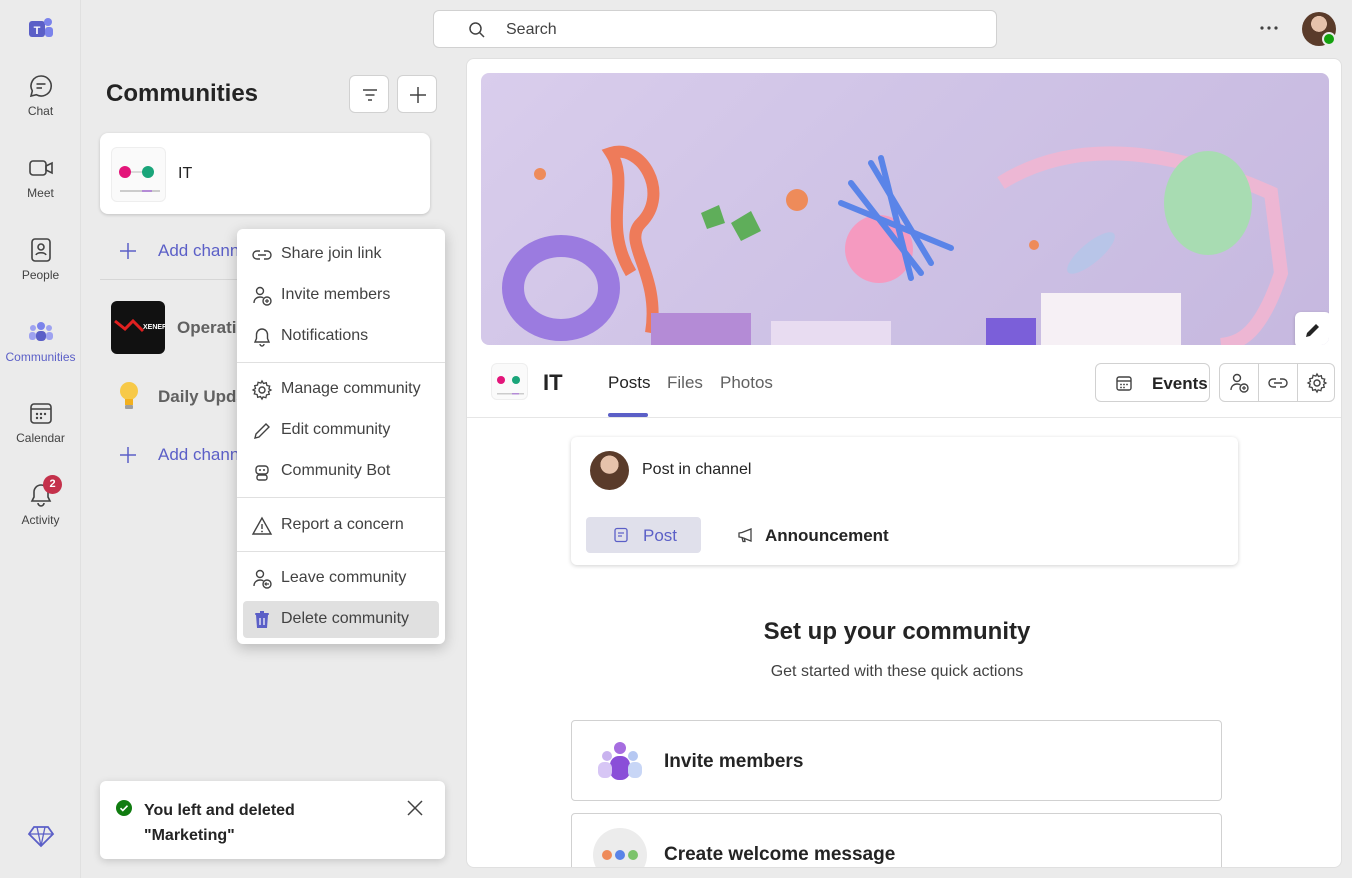 Image resolution: width=1352 pixels, height=878 pixels. What do you see at coordinates (1152, 382) in the screenshot?
I see `events-button: Events` at bounding box center [1152, 382].